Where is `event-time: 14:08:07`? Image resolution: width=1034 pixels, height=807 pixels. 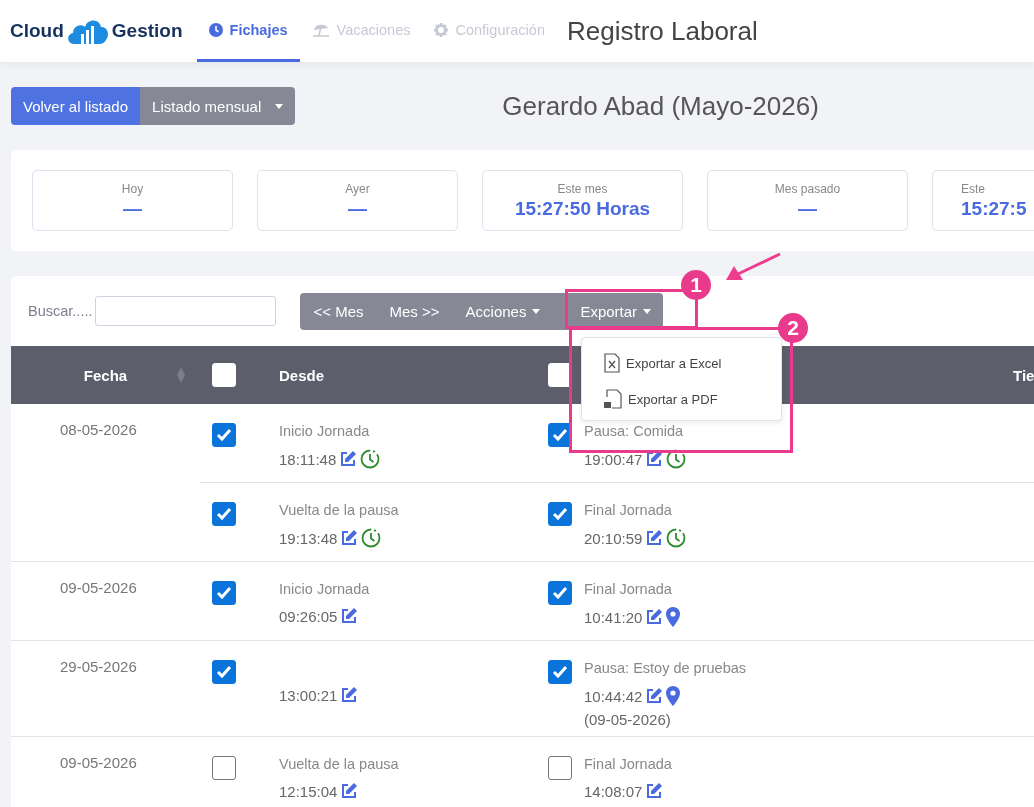
event-time: 14:08:07 is located at coordinates (613, 791).